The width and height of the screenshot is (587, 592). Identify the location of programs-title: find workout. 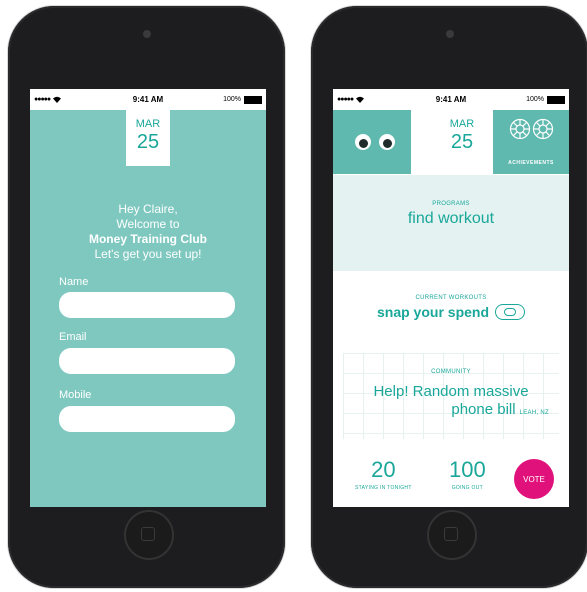
(451, 218).